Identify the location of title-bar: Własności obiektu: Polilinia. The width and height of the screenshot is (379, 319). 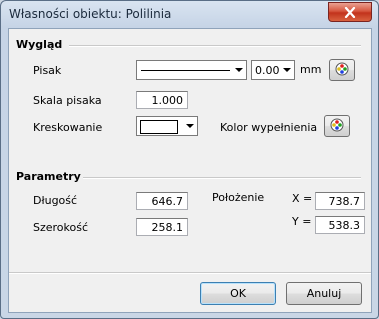
(189, 14).